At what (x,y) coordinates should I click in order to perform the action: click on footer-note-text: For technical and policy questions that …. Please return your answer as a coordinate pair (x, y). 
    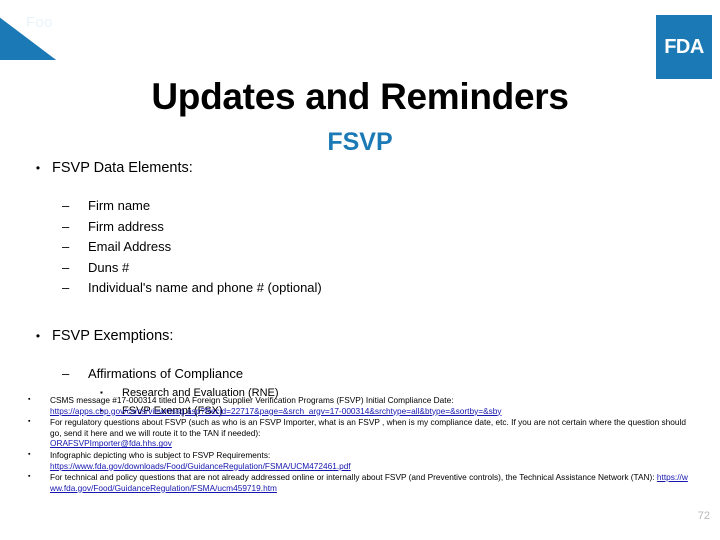
    Looking at the image, I should click on (353, 477).